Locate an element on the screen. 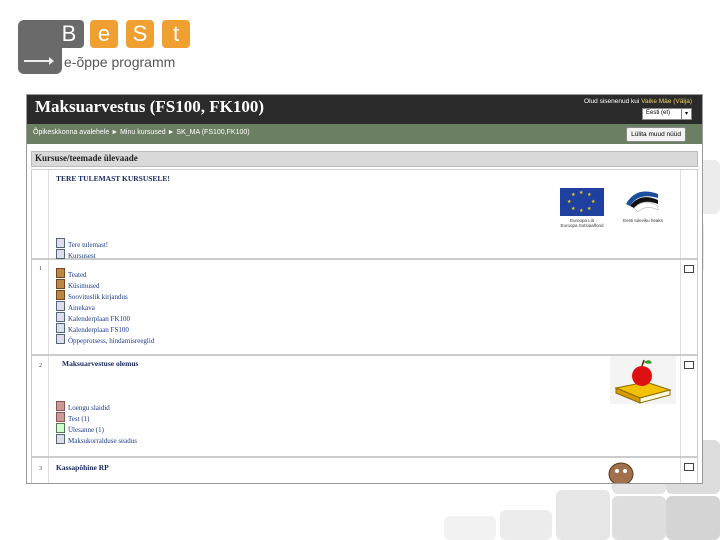 Image resolution: width=720 pixels, height=540 pixels. resource-link: Loengu slaidid is located at coordinates (83, 406).